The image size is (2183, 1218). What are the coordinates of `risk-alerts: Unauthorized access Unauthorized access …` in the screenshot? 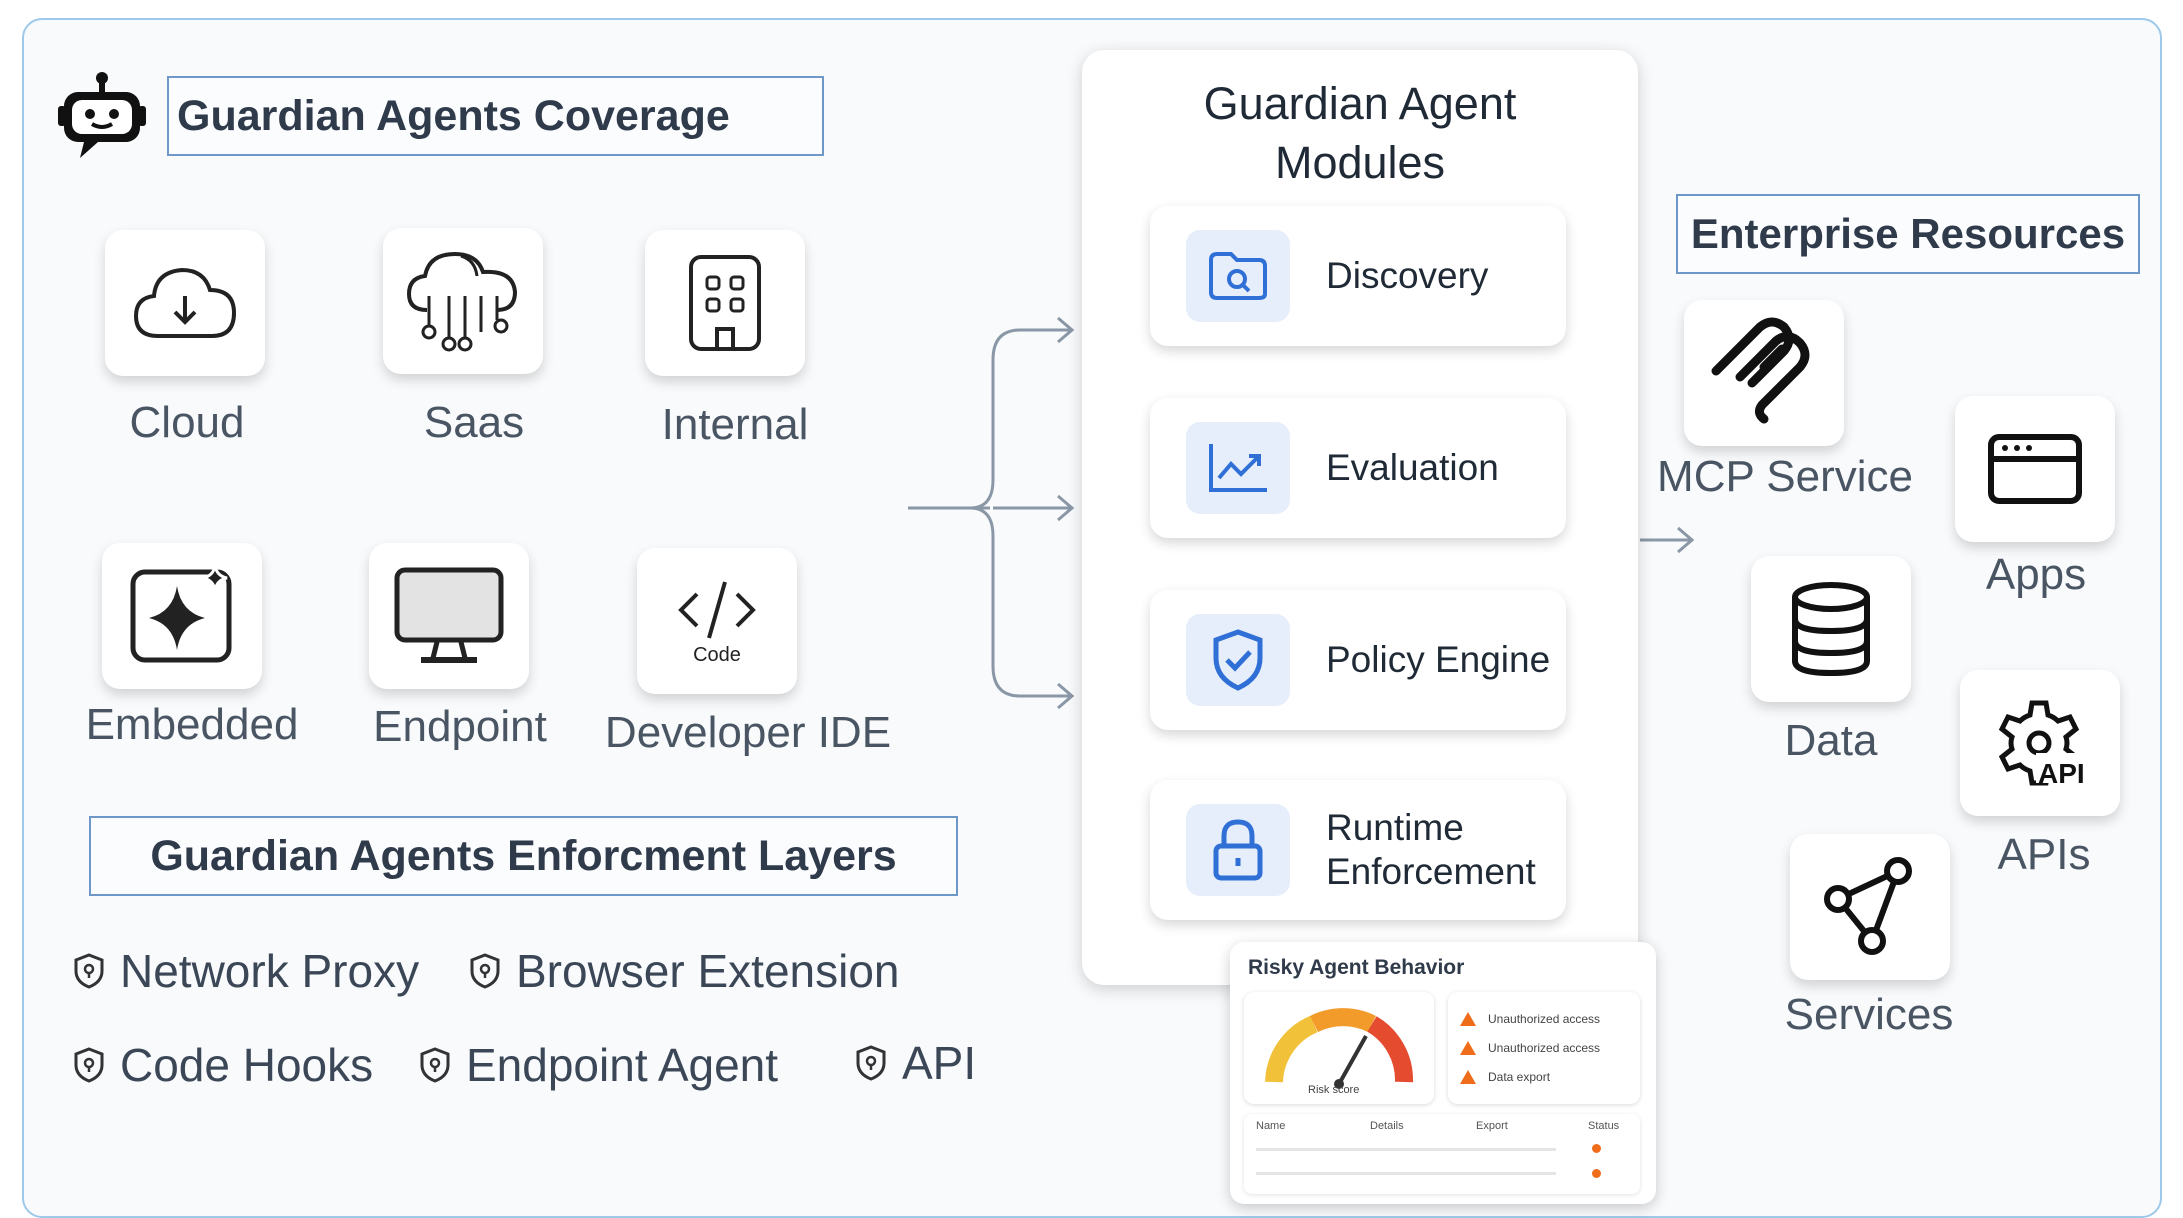 It's located at (1544, 1048).